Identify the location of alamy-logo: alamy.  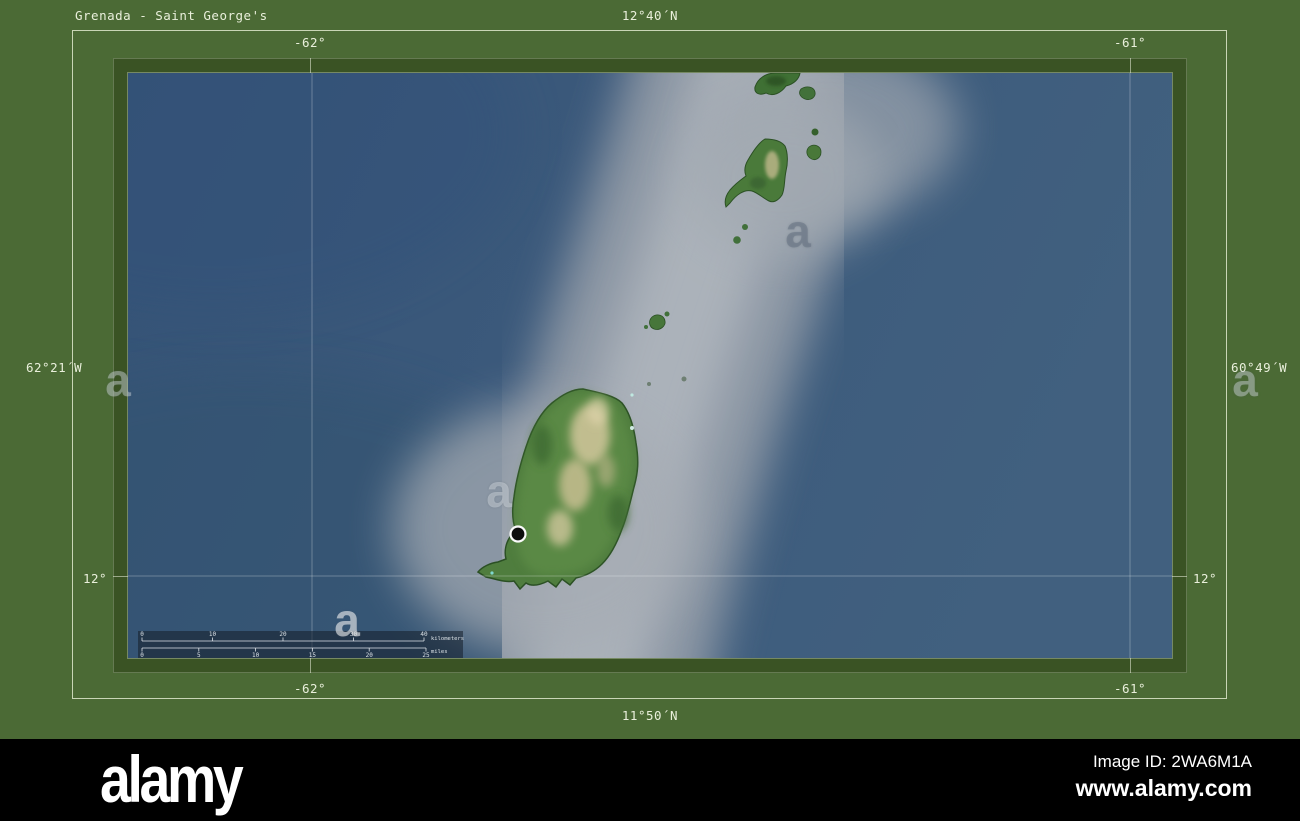
(172, 779).